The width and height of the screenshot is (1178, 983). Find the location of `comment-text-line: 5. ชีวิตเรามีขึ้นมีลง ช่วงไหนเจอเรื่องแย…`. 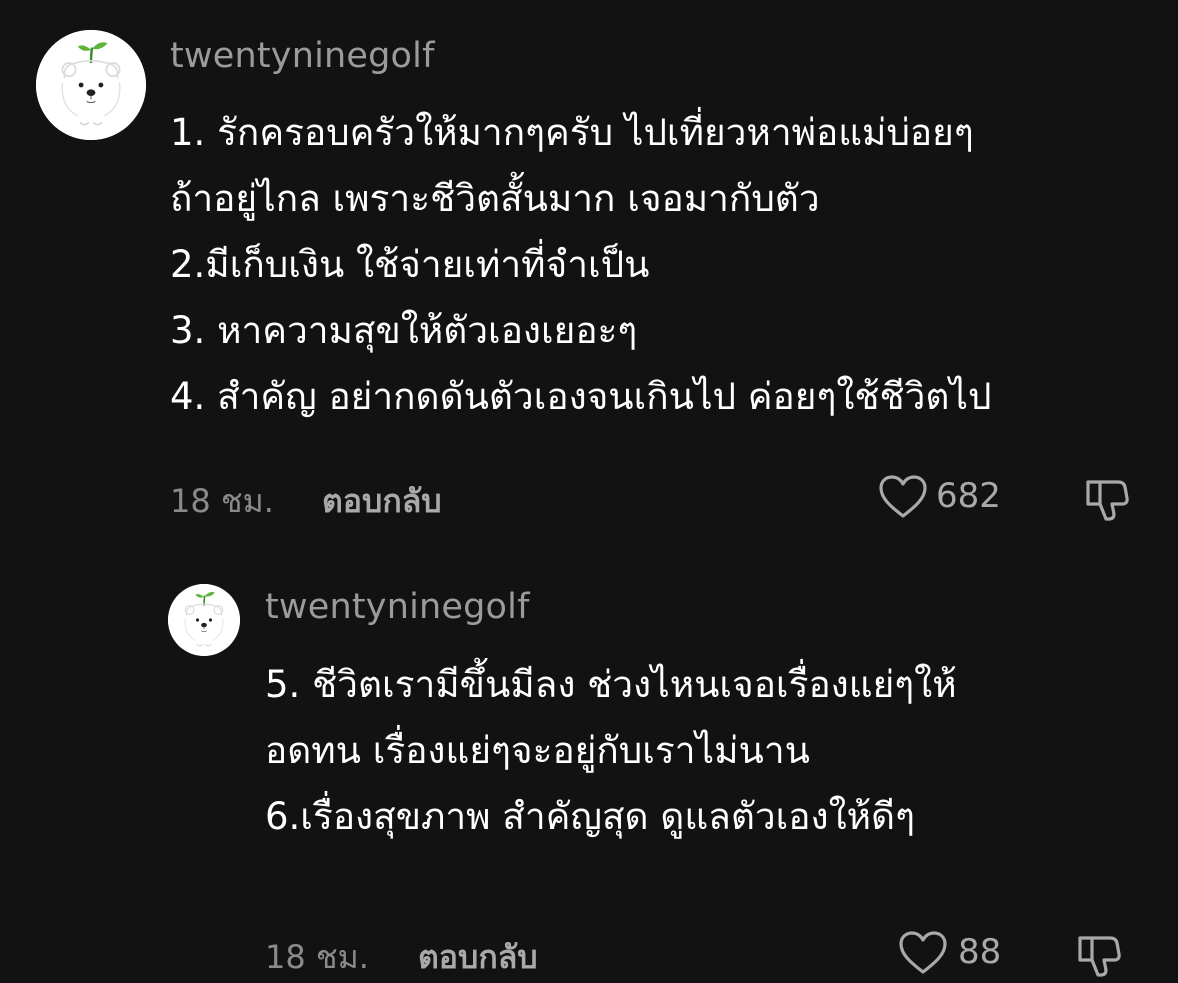

comment-text-line: 5. ชีวิตเรามีขึ้นมีลง ช่วงไหนเจอเรื่องแย… is located at coordinates (611, 684).